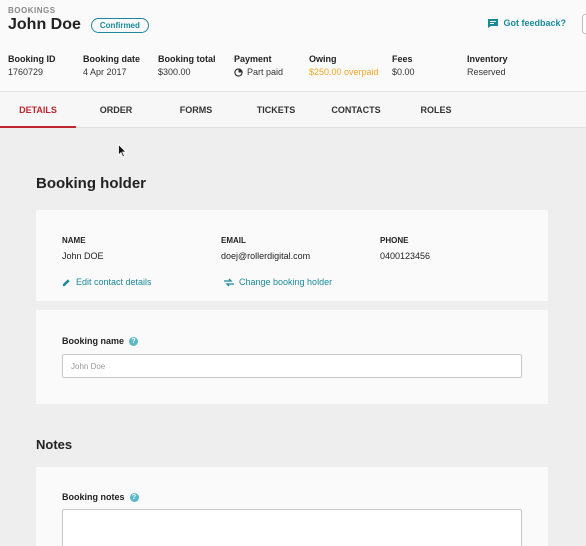 The width and height of the screenshot is (586, 546). Describe the element at coordinates (187, 59) in the screenshot. I see `summary-label: Booking total` at that location.